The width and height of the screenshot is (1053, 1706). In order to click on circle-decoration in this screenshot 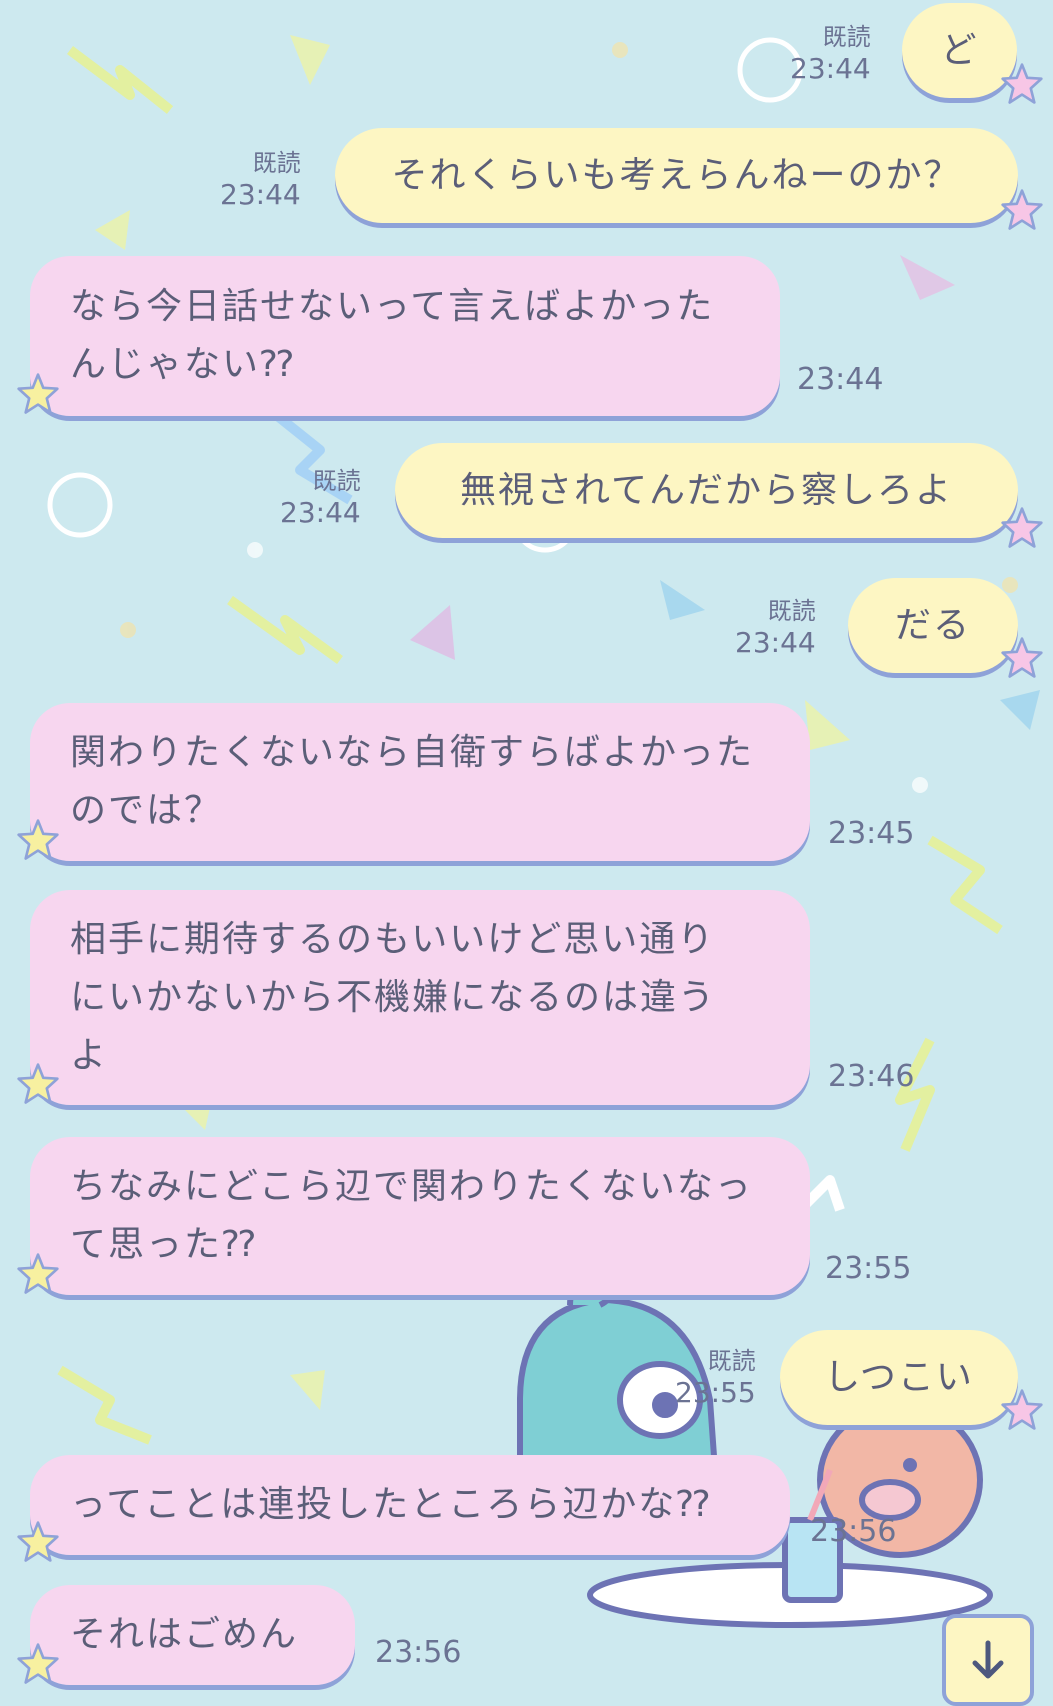, I will do `click(80, 505)`.